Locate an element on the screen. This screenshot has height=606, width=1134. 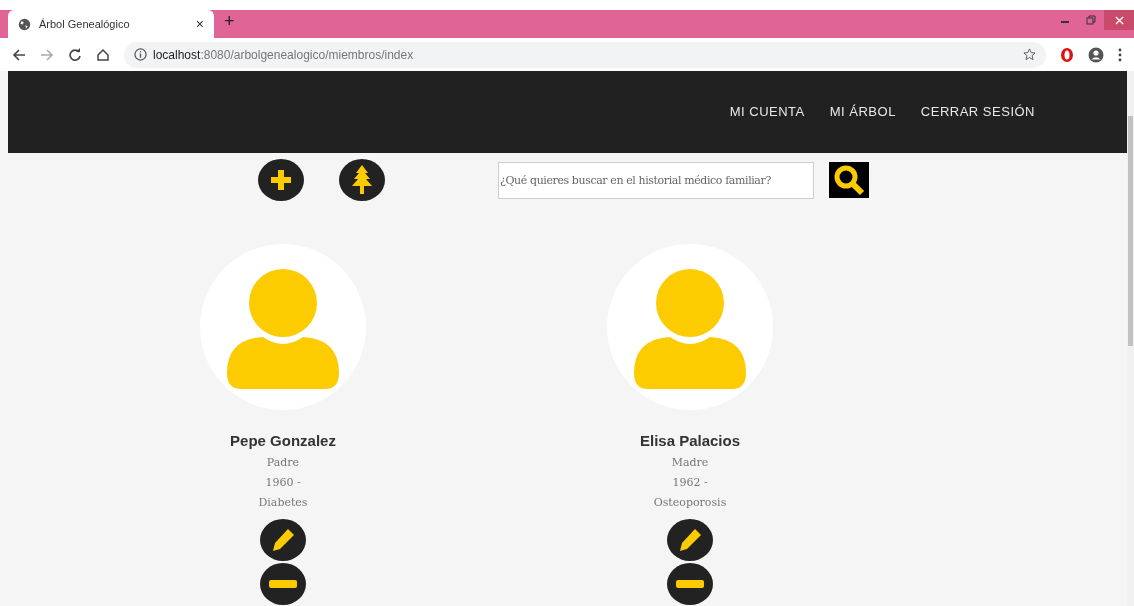
search-button is located at coordinates (849, 180).